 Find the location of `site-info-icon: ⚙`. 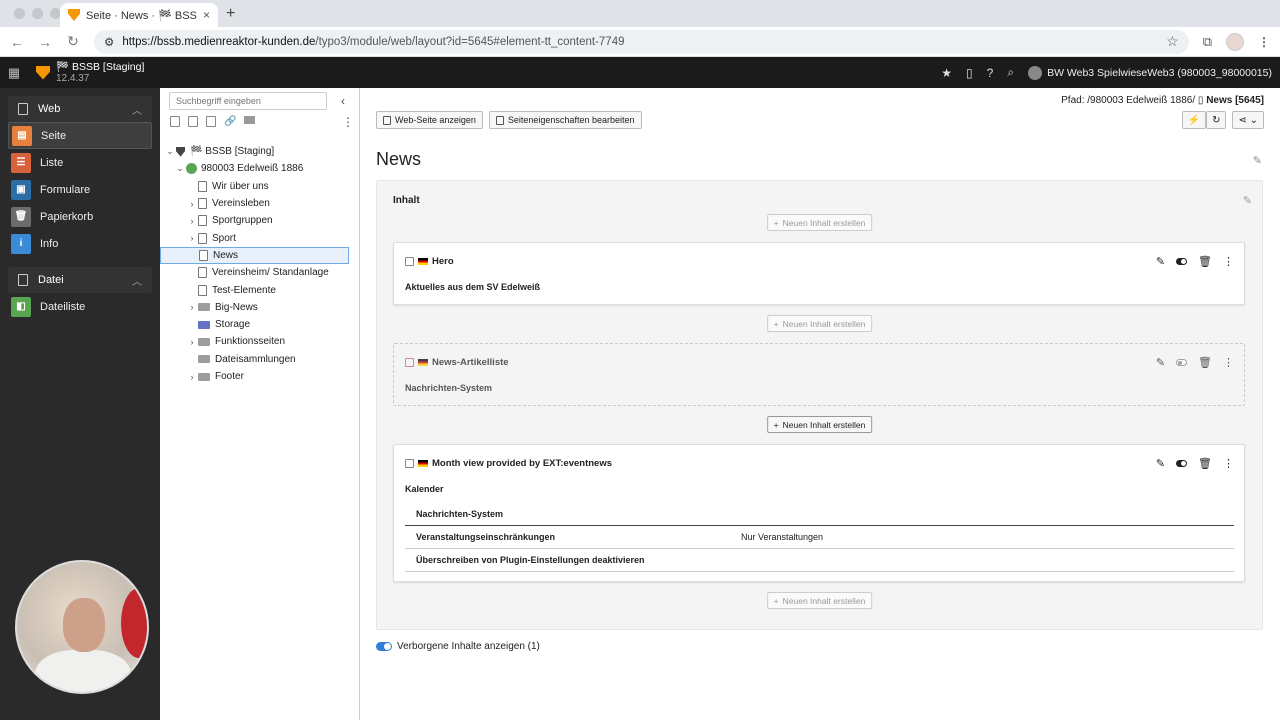

site-info-icon: ⚙ is located at coordinates (109, 42).